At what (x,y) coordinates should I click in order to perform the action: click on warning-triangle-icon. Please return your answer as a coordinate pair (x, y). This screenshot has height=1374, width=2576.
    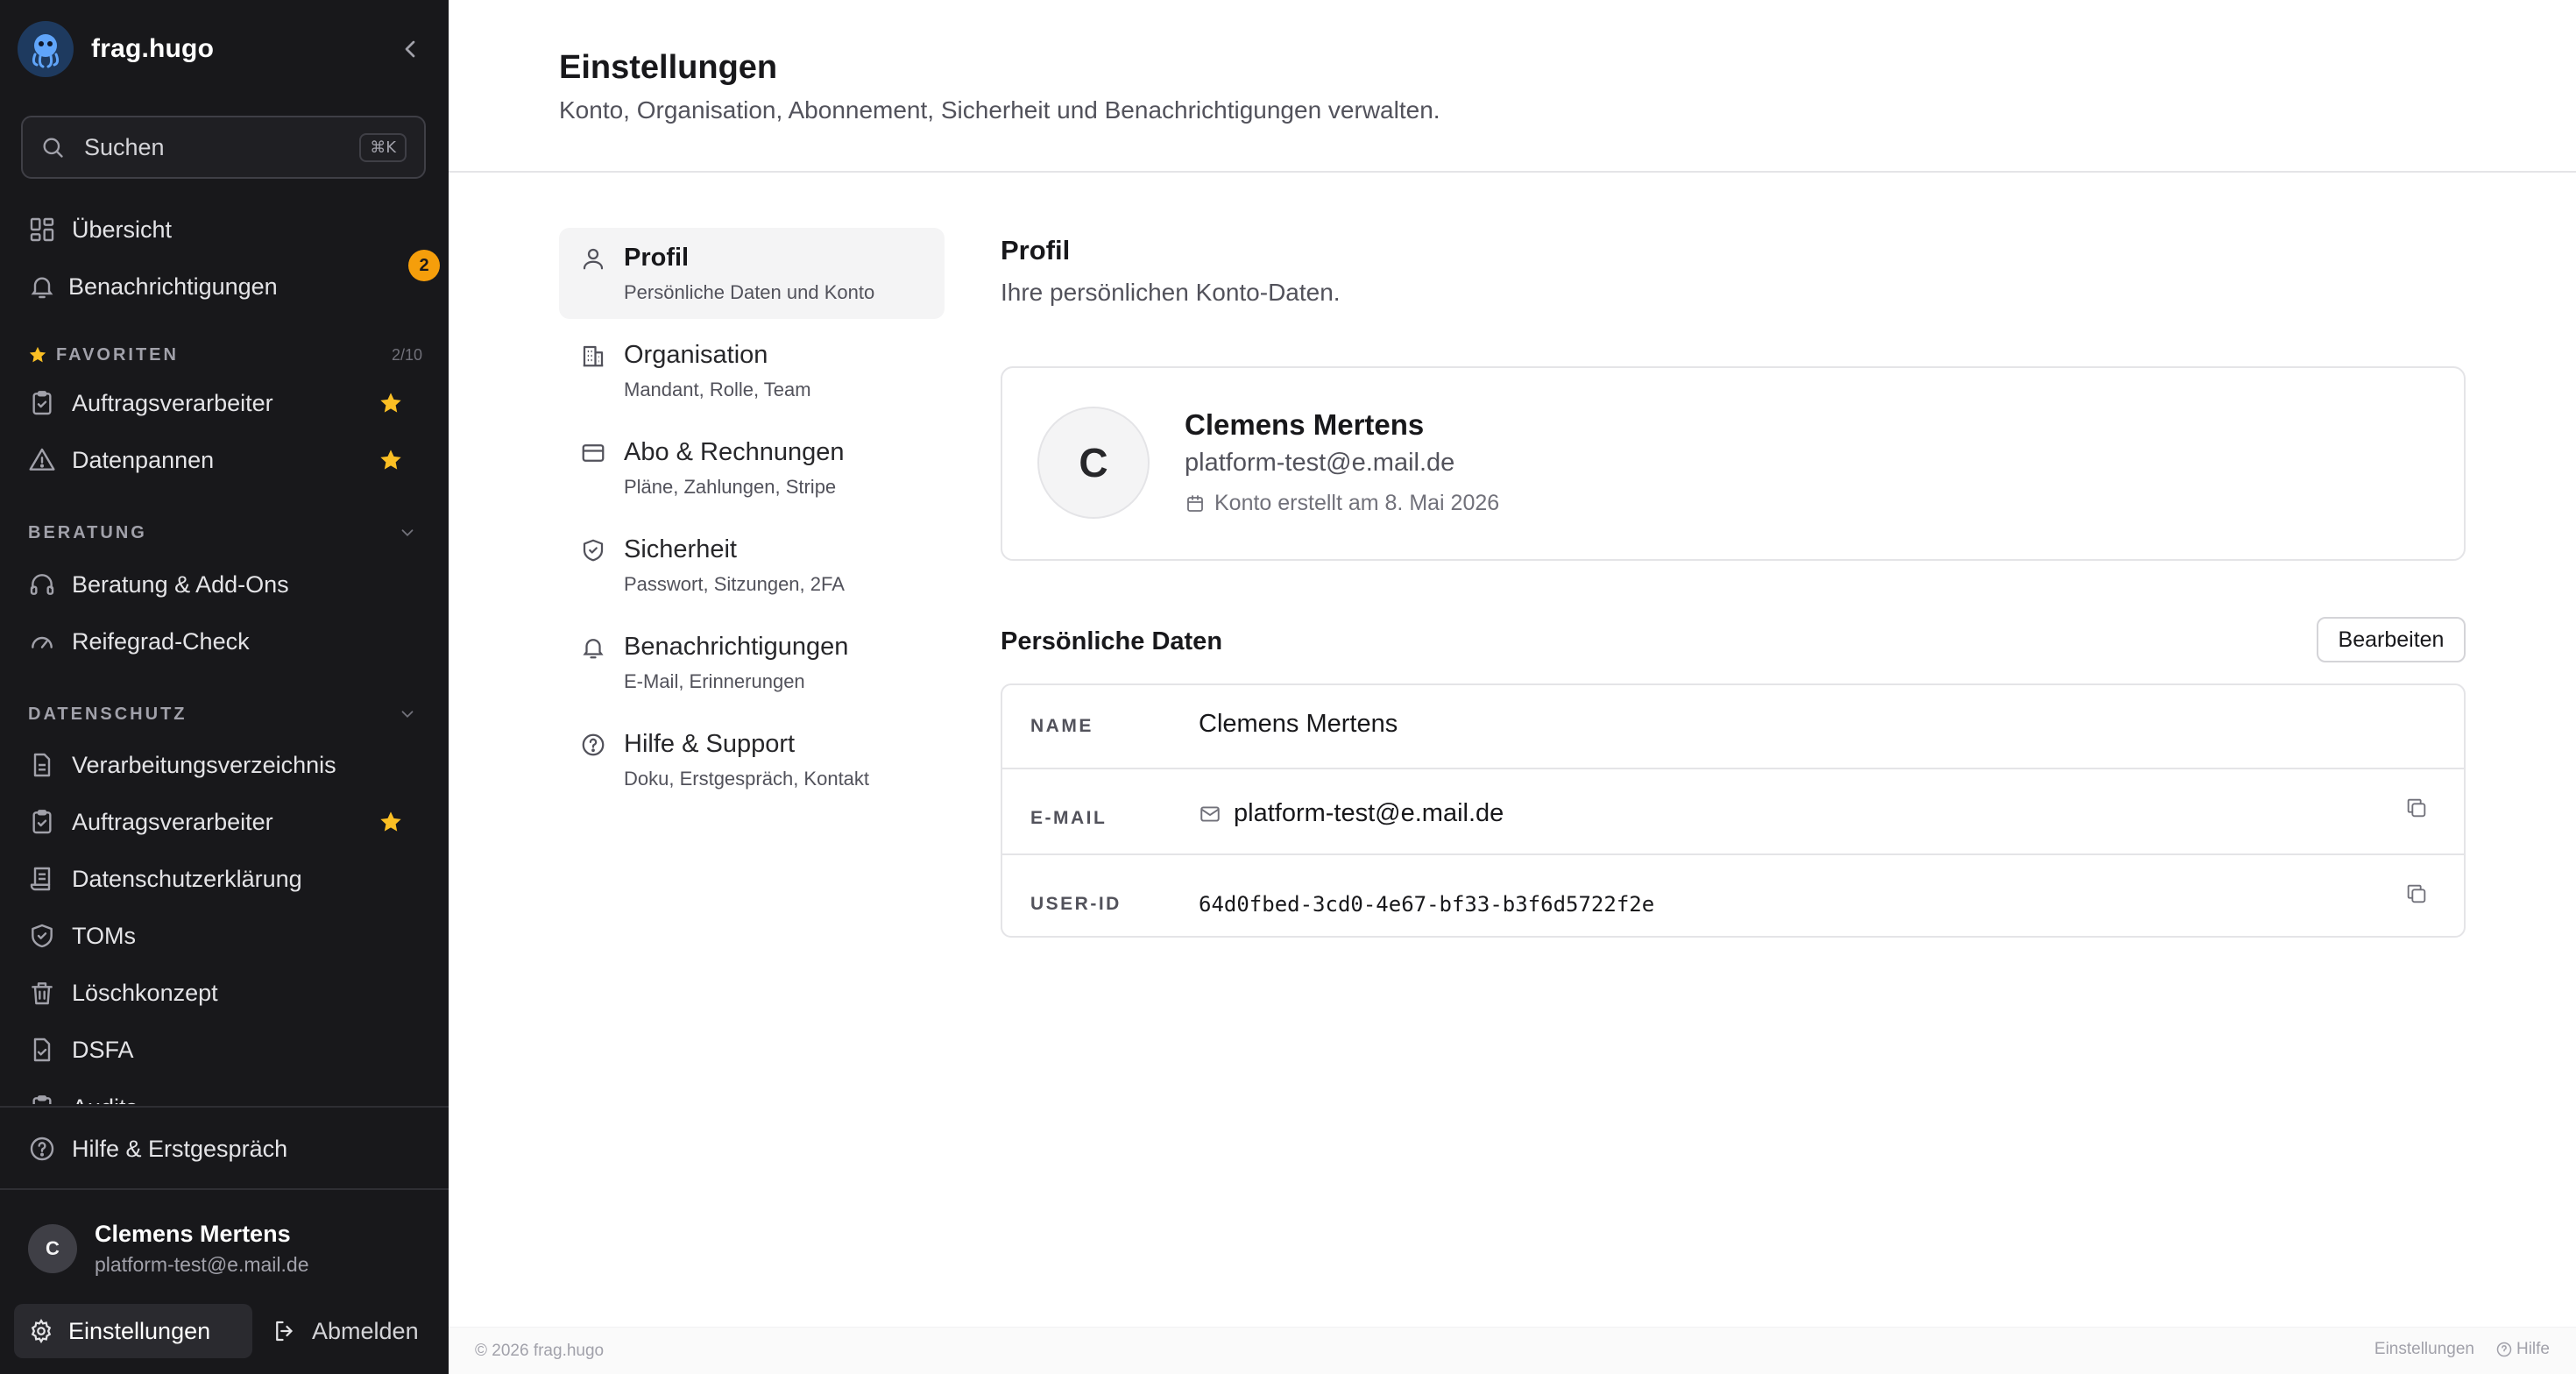
    Looking at the image, I should click on (42, 460).